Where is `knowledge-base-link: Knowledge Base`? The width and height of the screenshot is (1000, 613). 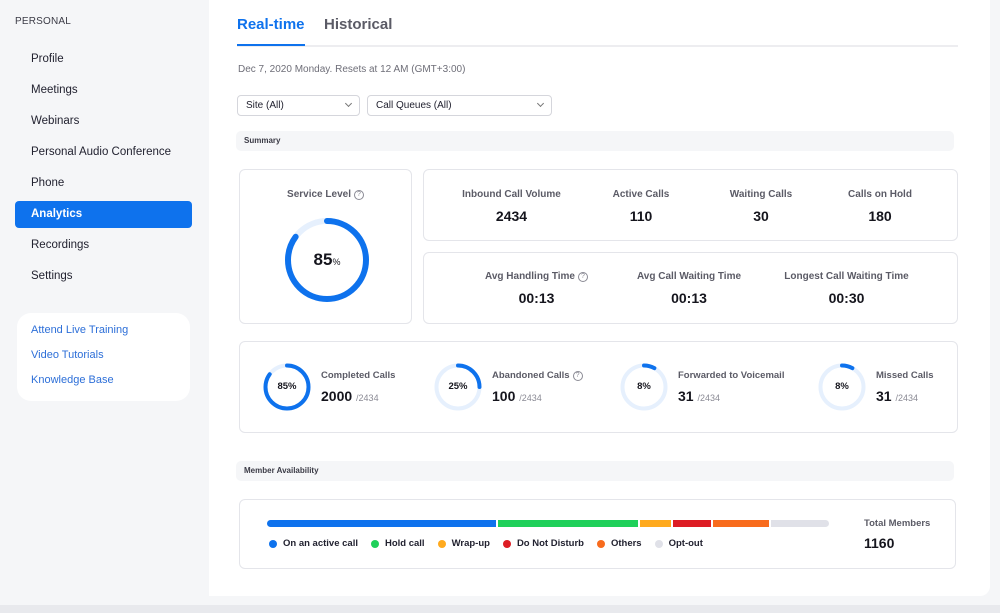 knowledge-base-link: Knowledge Base is located at coordinates (110, 385).